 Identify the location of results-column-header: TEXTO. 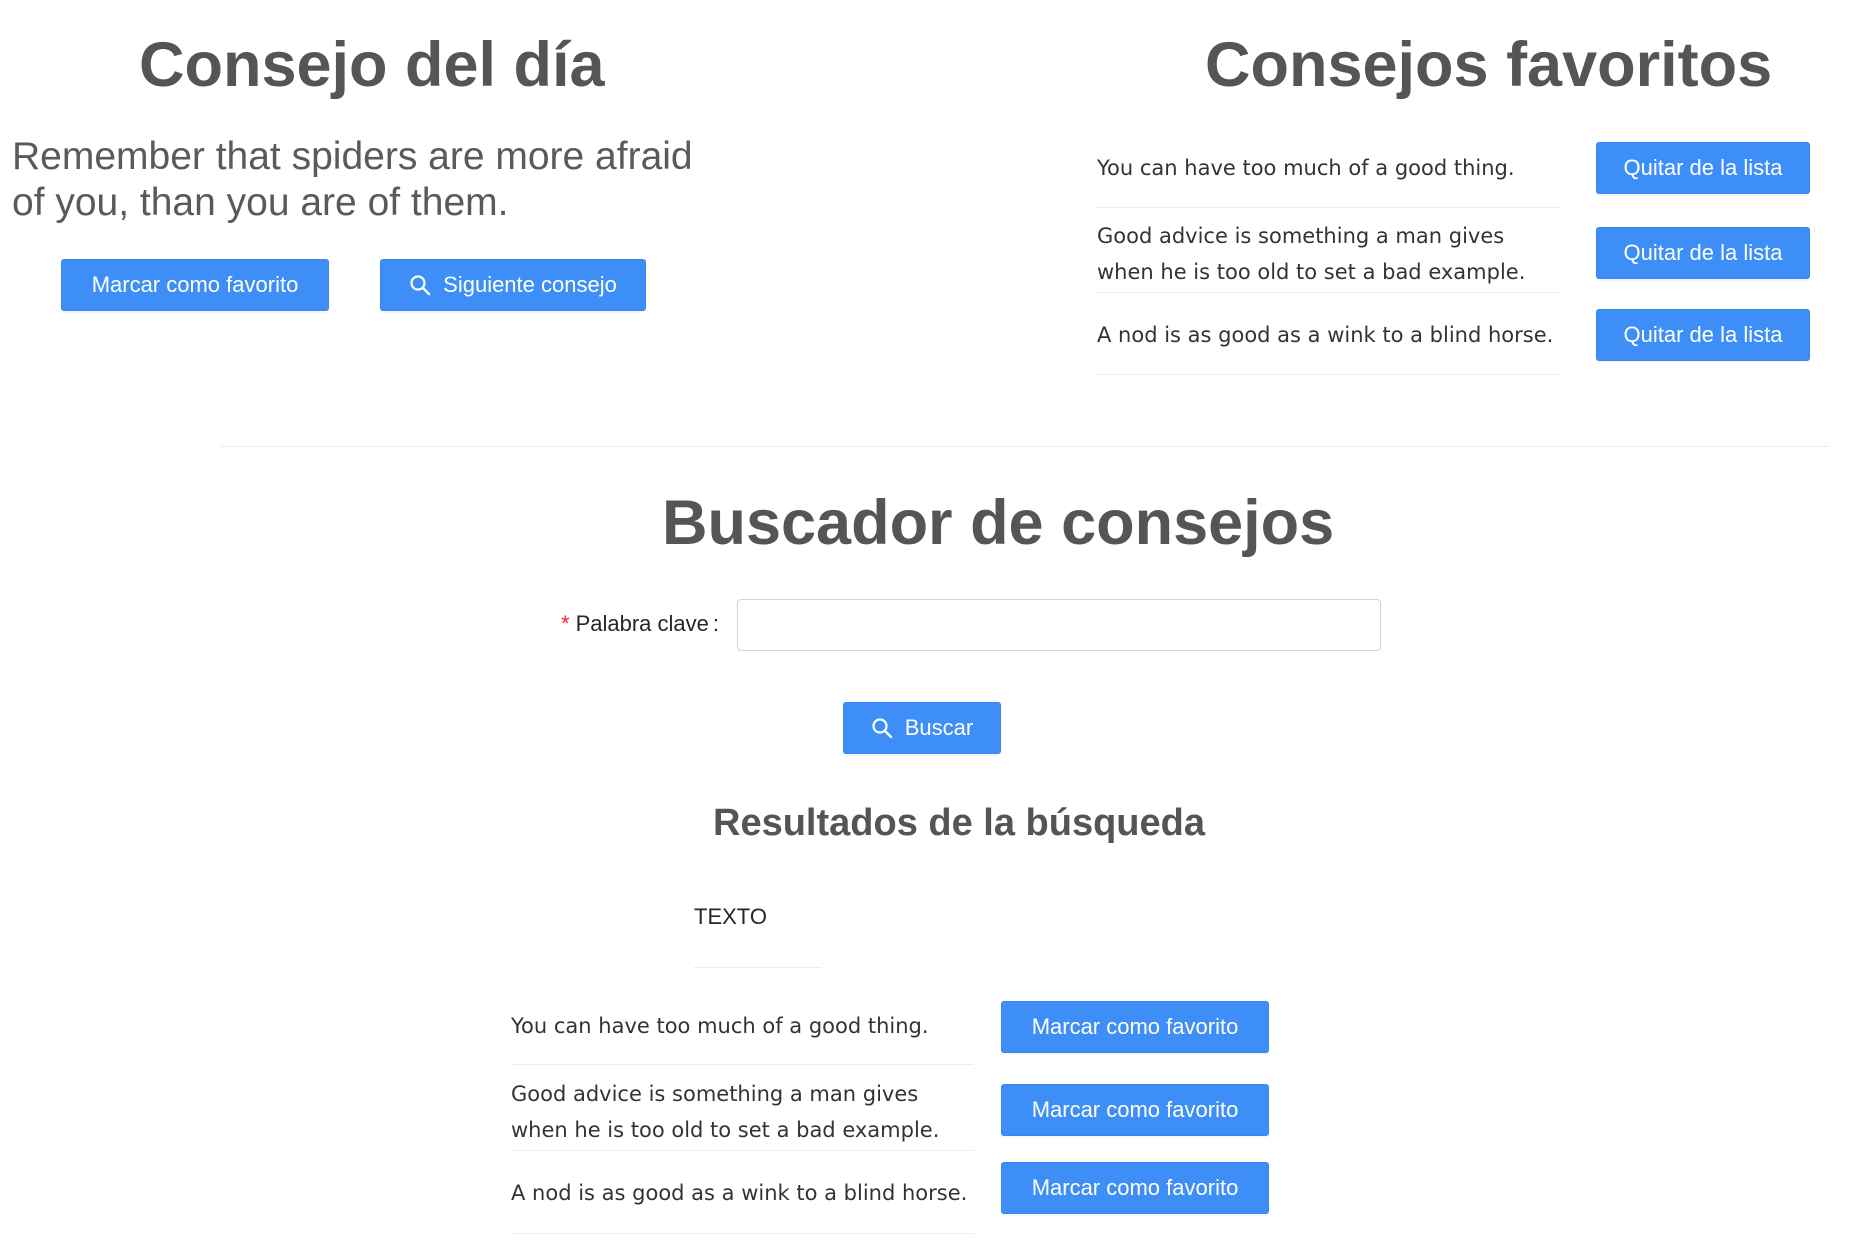
(730, 916).